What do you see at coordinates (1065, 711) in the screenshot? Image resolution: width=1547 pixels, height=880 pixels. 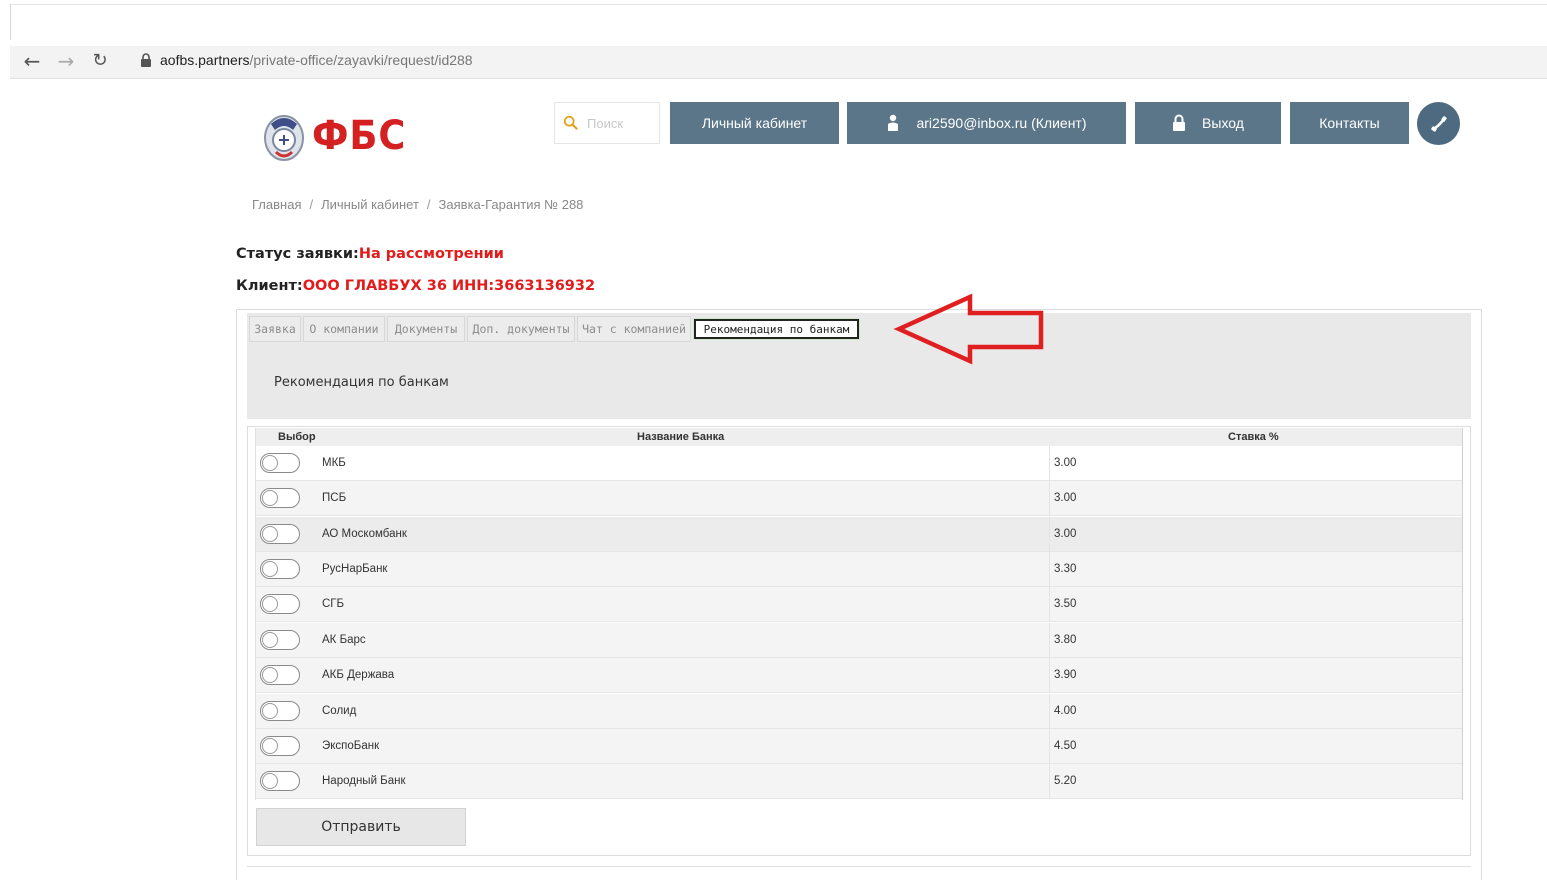 I see `bank-rate: 4.00` at bounding box center [1065, 711].